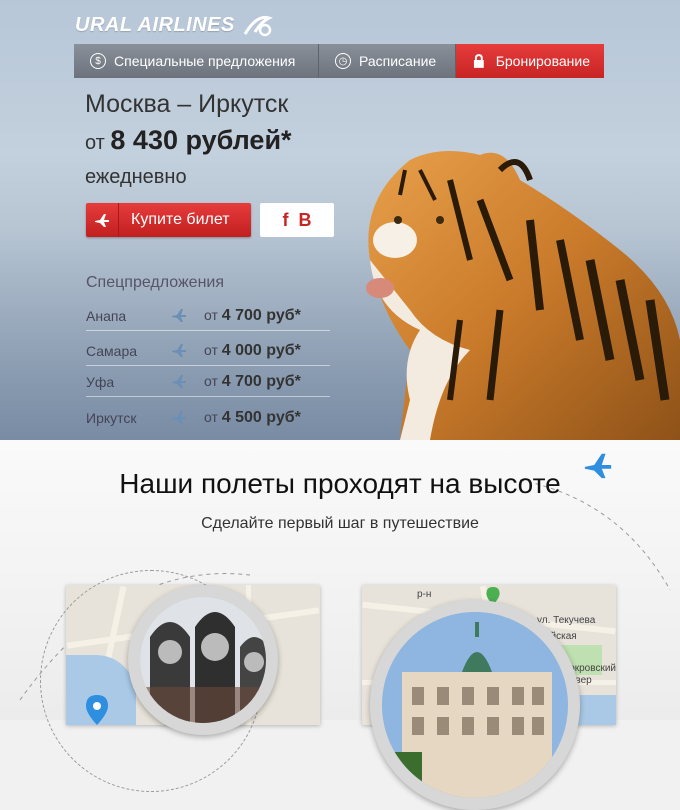 Image resolution: width=680 pixels, height=810 pixels. Describe the element at coordinates (95, 143) in the screenshot. I see `price-prefix: от` at that location.